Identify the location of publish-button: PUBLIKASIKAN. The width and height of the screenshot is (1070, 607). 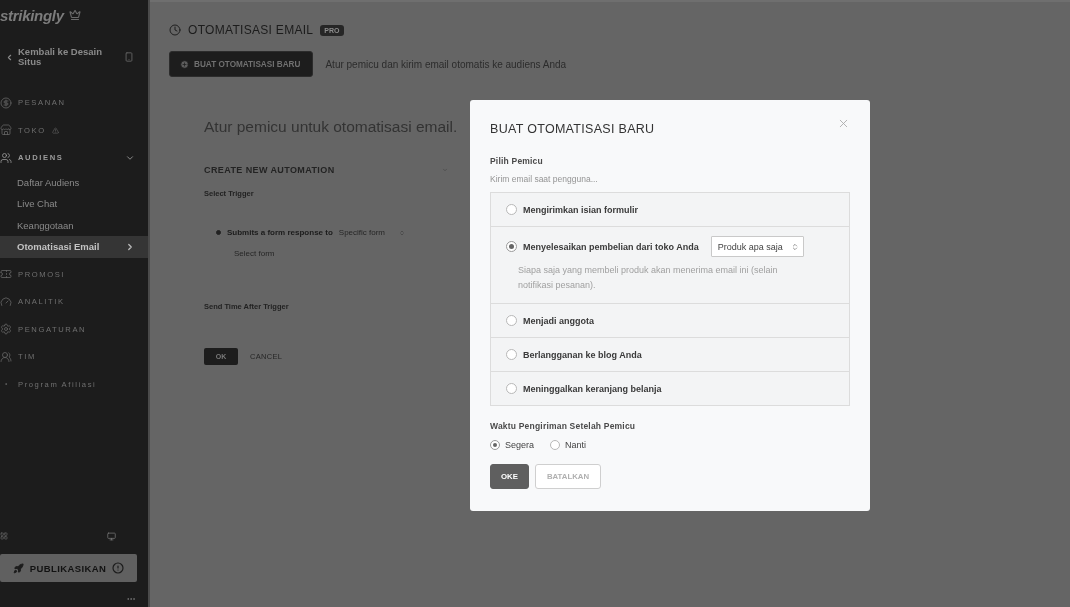
(68, 568).